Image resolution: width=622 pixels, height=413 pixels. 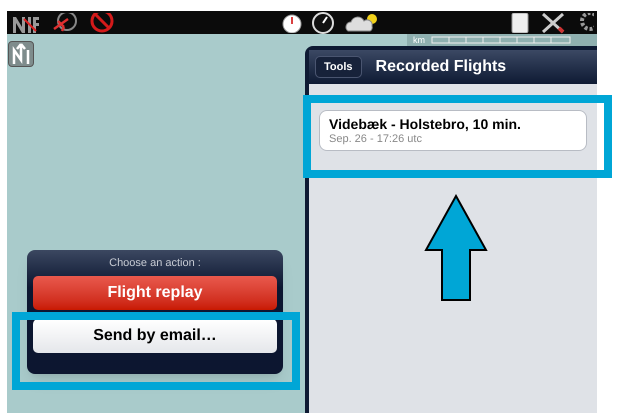 I want to click on gauge-icon, so click(x=323, y=23).